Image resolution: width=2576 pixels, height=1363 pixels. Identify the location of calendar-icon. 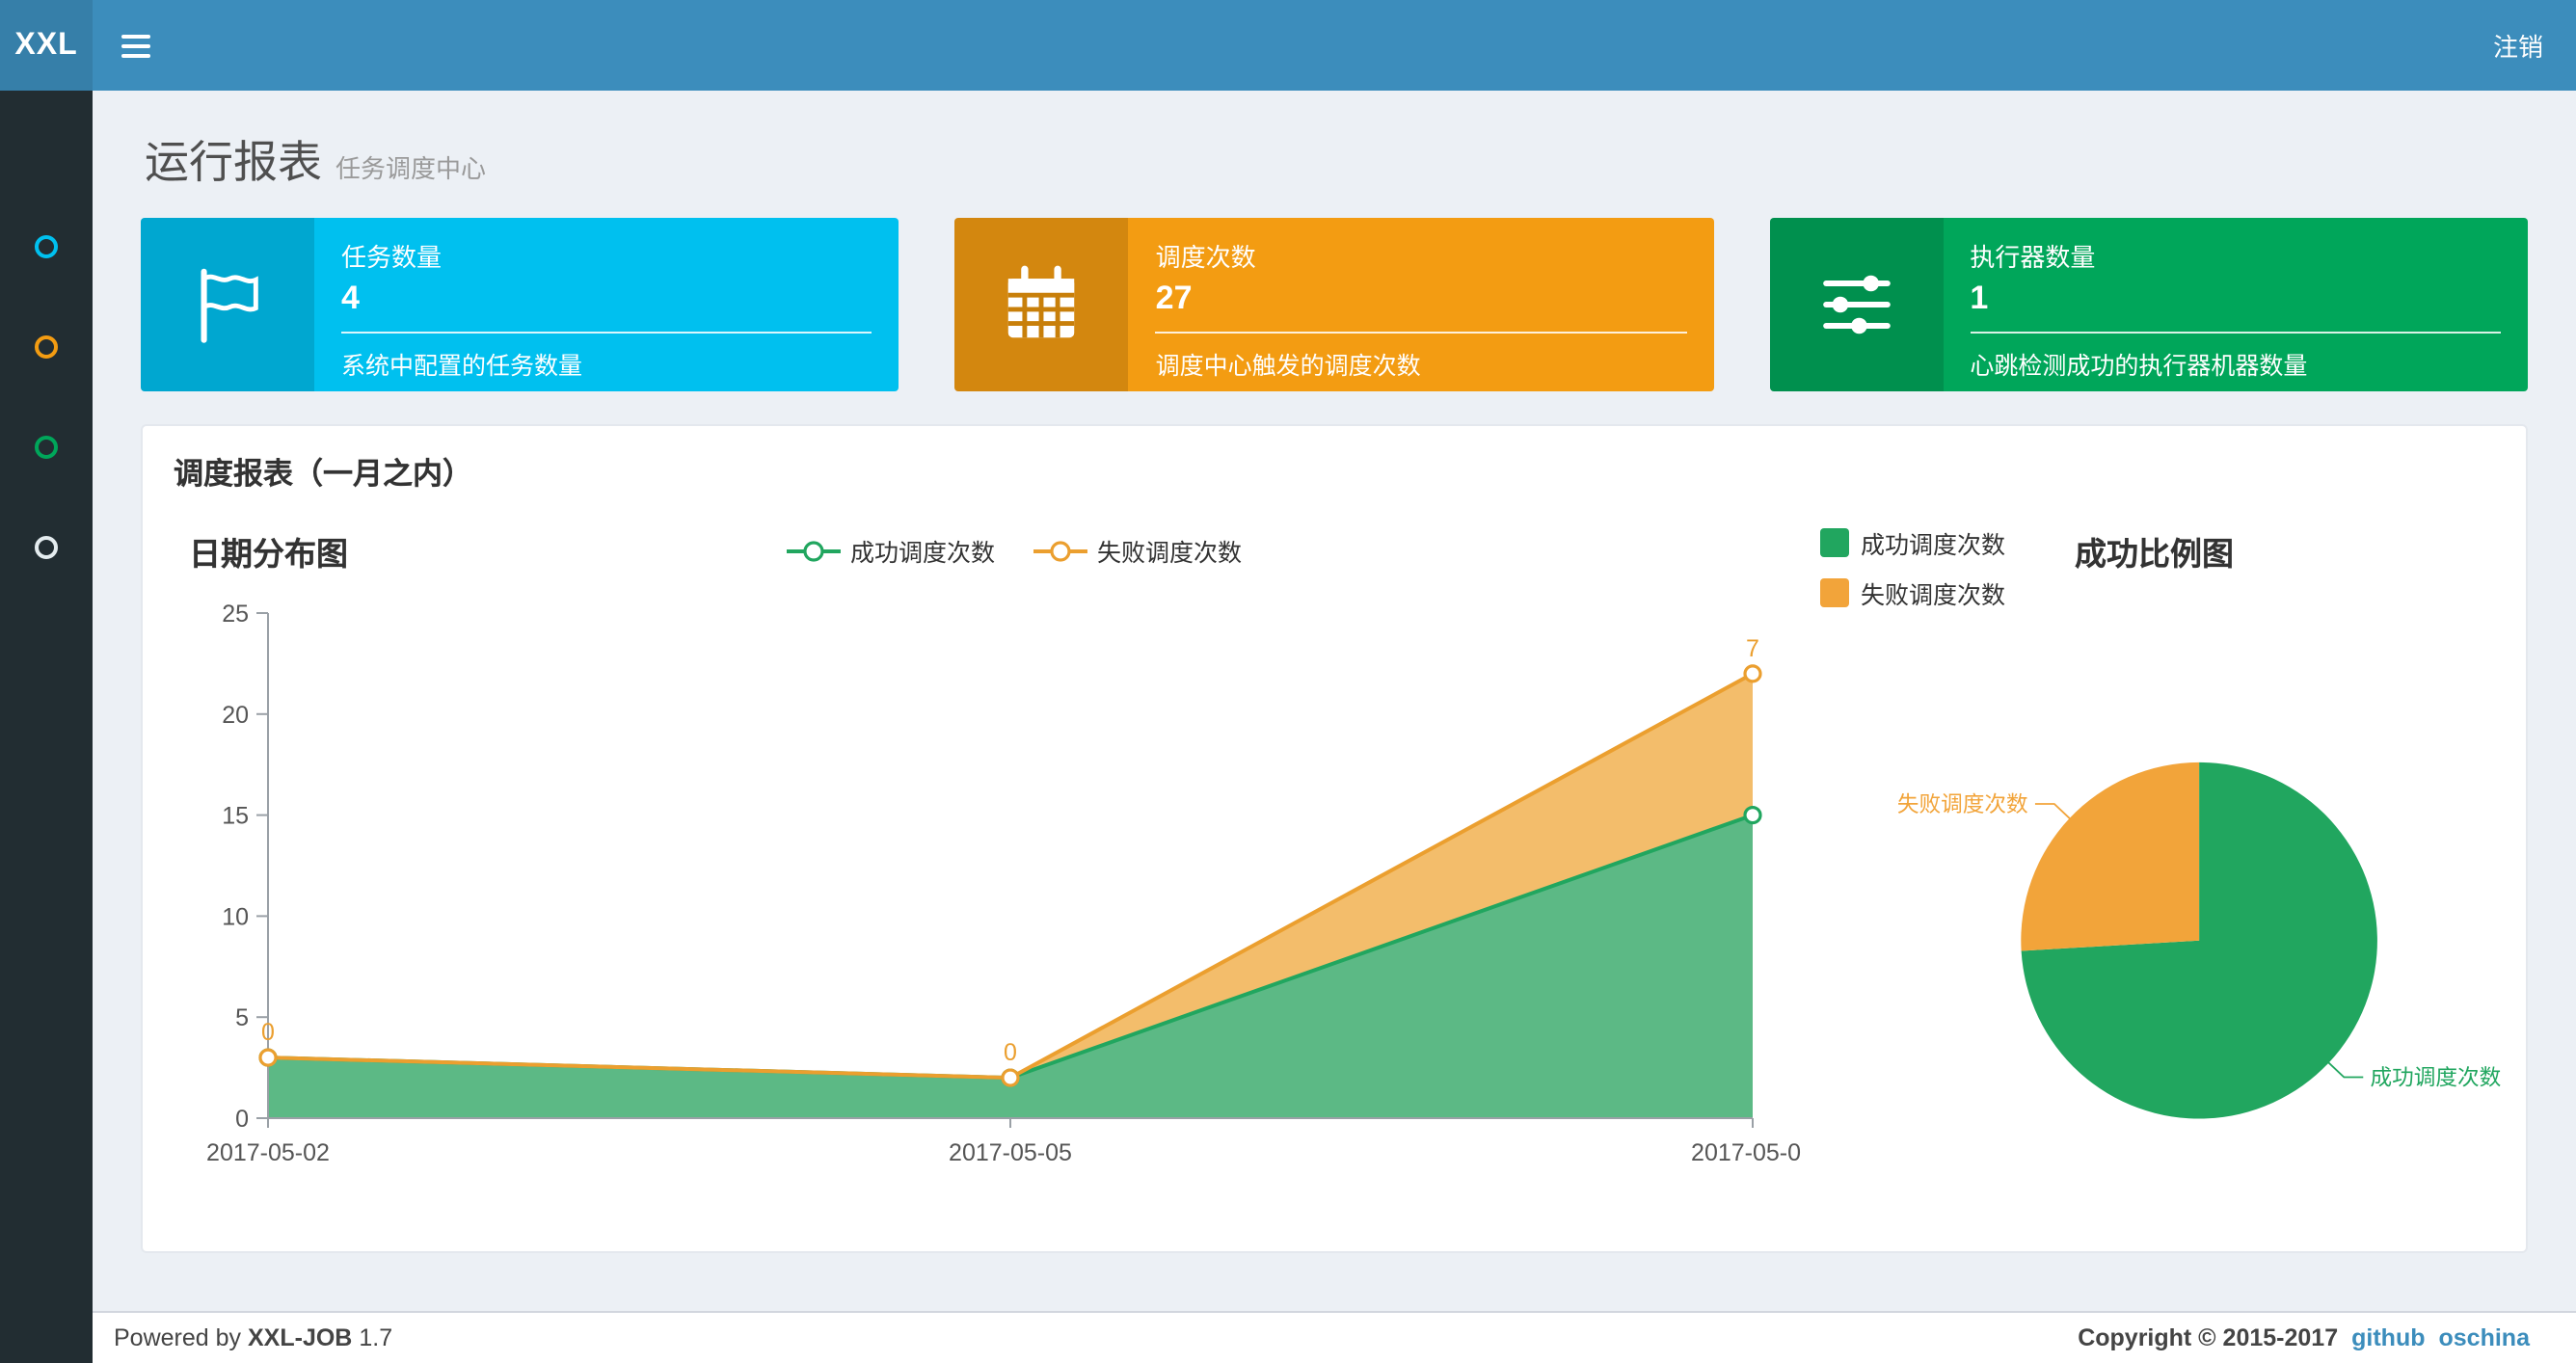
(1042, 304).